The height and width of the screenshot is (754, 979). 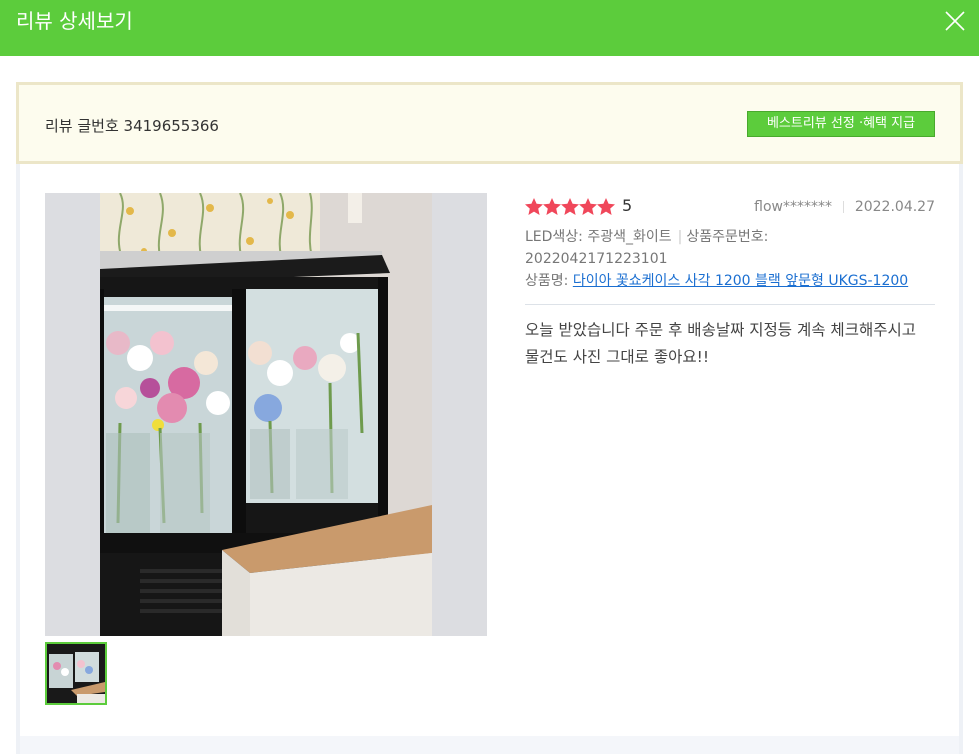 I want to click on product-label: 상품명:, so click(x=547, y=281).